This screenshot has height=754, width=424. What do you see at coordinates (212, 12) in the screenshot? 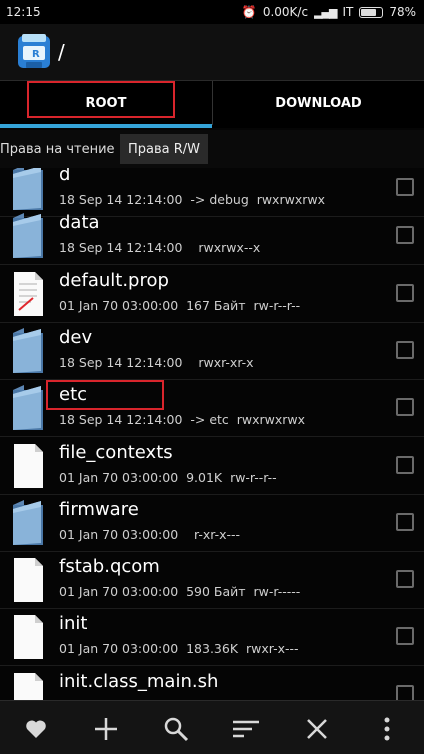
I see `status-bar: 12:15 ⏰ 0.00K/c ▂▄▆ IT 78%` at bounding box center [212, 12].